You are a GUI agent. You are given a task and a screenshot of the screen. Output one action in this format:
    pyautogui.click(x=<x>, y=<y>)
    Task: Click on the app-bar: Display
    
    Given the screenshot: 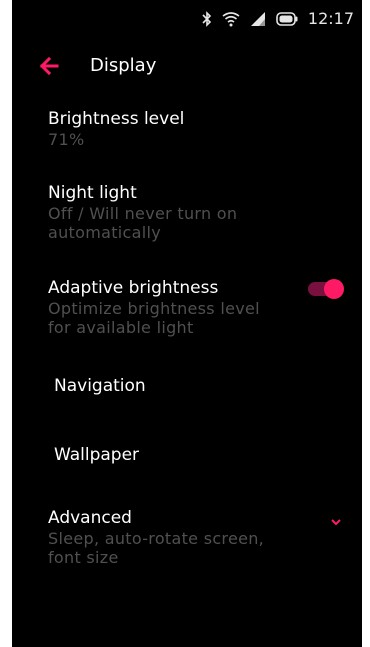 What is the action you would take?
    pyautogui.click(x=187, y=66)
    